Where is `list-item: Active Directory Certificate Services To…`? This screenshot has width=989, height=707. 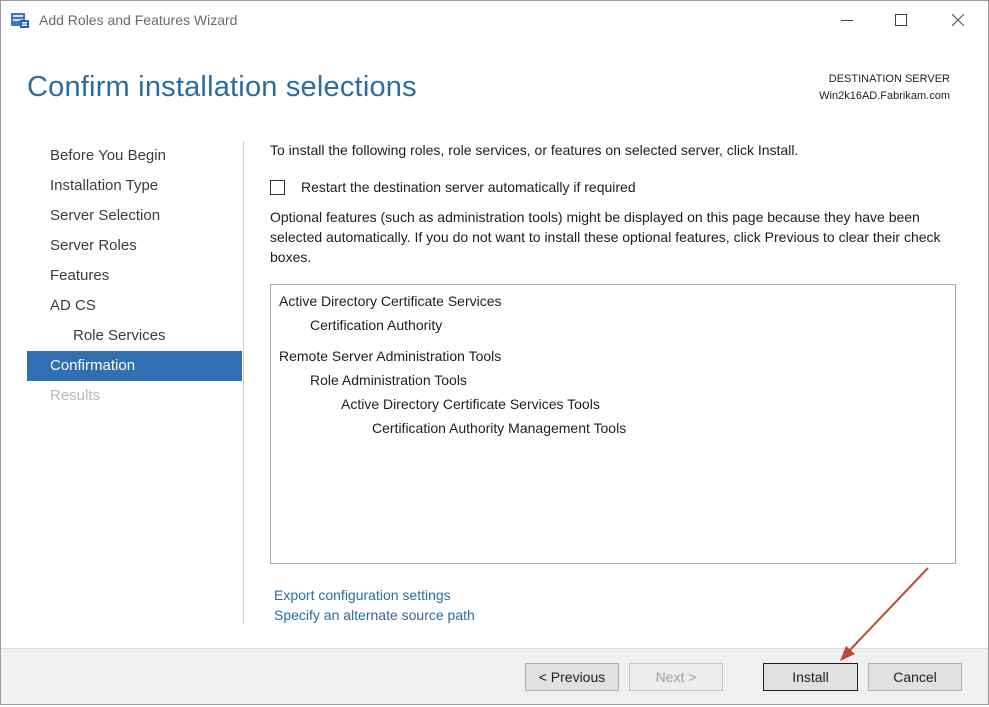 list-item: Active Directory Certificate Services To… is located at coordinates (470, 404).